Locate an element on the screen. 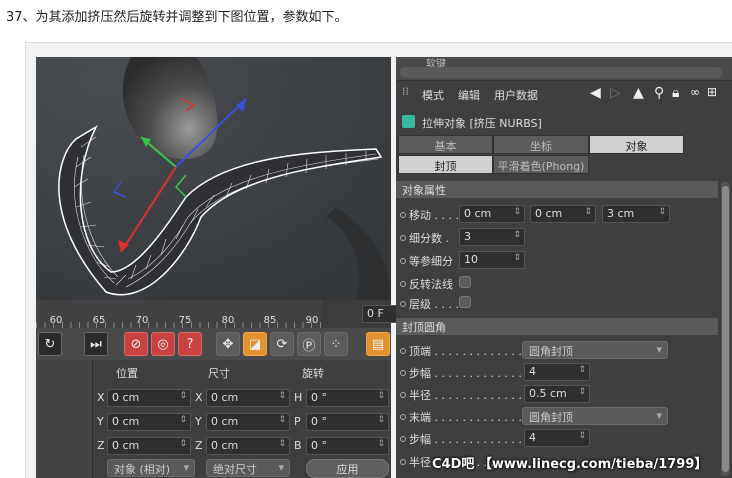 Image resolution: width=732 pixels, height=478 pixels. move-z-field: 3 cm is located at coordinates (636, 214).